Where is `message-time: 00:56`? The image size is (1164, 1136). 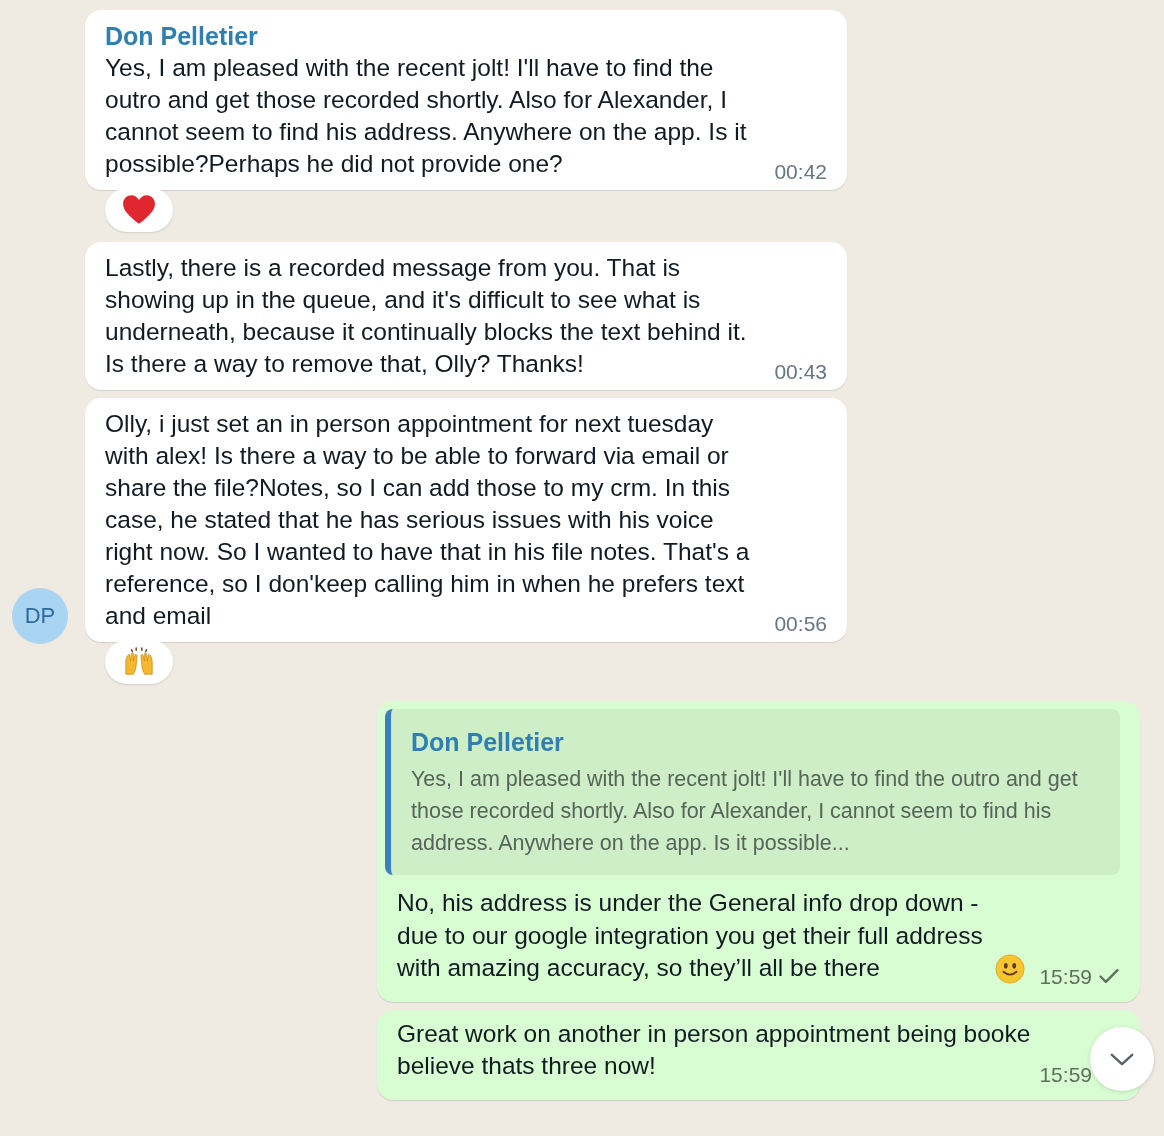 message-time: 00:56 is located at coordinates (800, 624).